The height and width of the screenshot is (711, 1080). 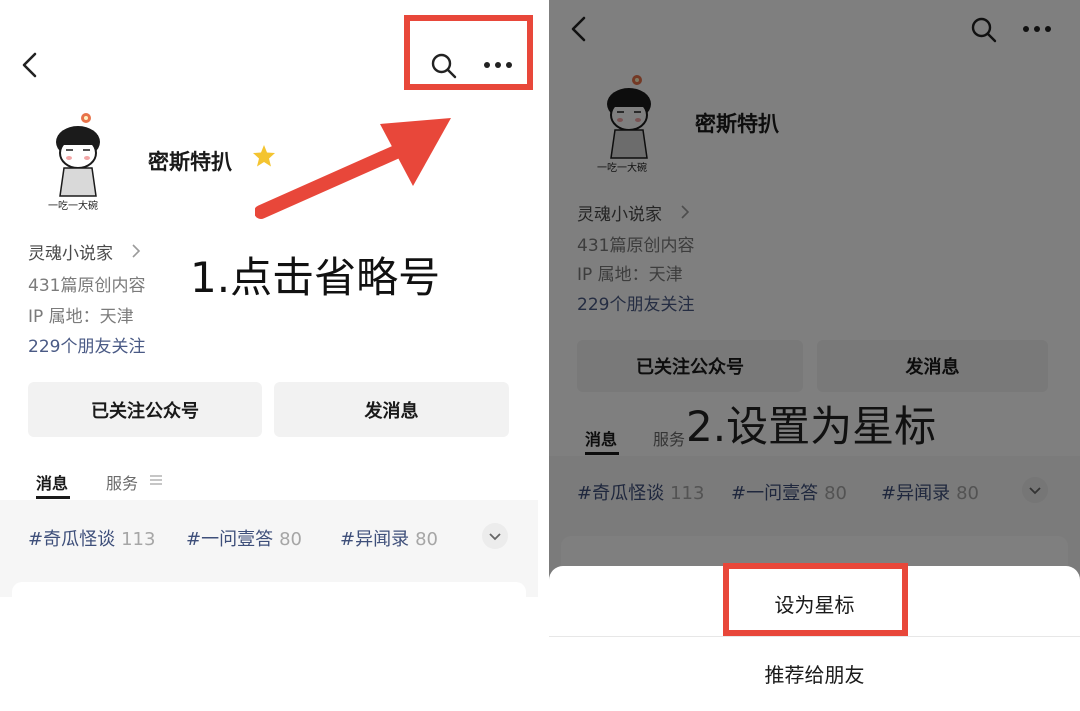 I want to click on message-button: 发消息, so click(x=391, y=409).